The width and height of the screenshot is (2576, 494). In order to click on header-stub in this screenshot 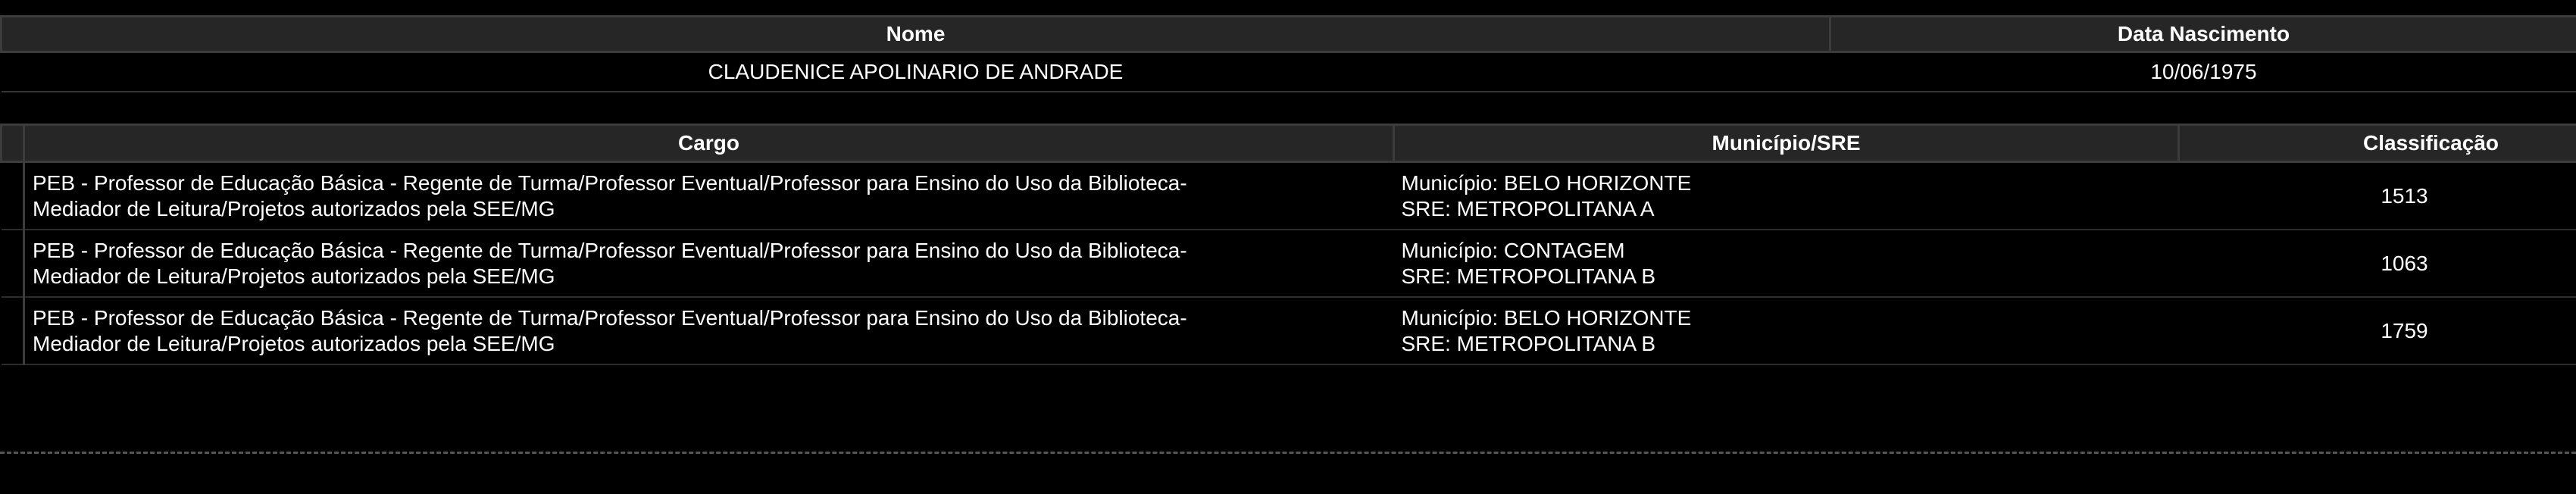, I will do `click(12, 143)`.